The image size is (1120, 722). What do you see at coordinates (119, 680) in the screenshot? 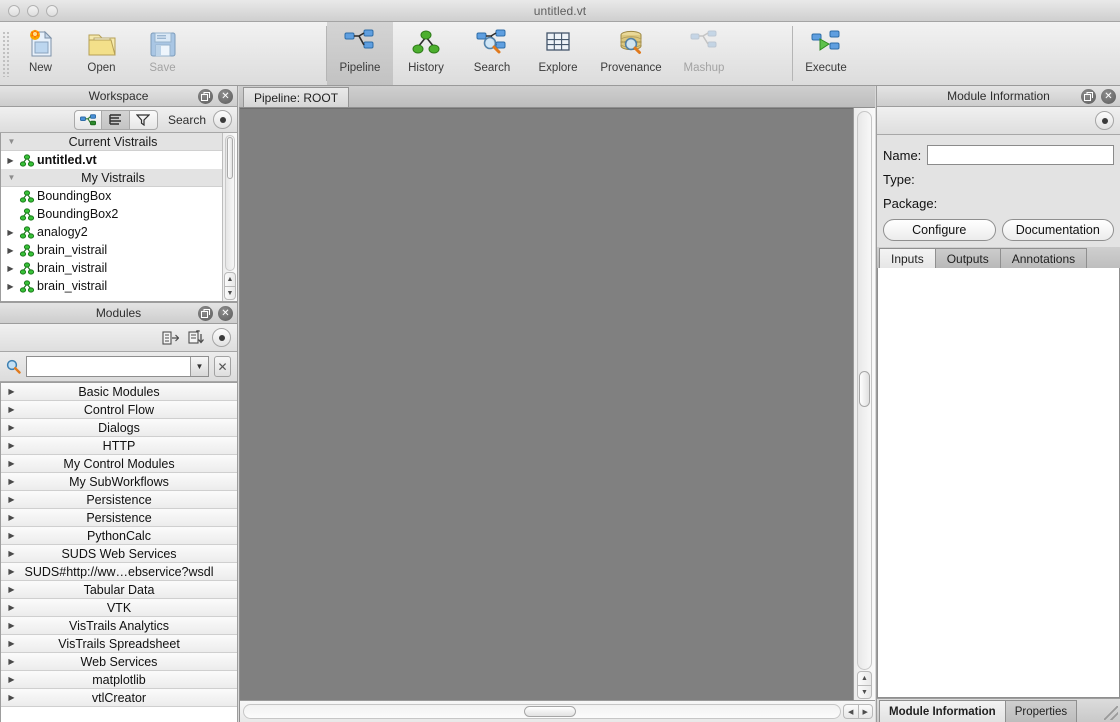
I see `module-category-row: ▶ matplotlib` at bounding box center [119, 680].